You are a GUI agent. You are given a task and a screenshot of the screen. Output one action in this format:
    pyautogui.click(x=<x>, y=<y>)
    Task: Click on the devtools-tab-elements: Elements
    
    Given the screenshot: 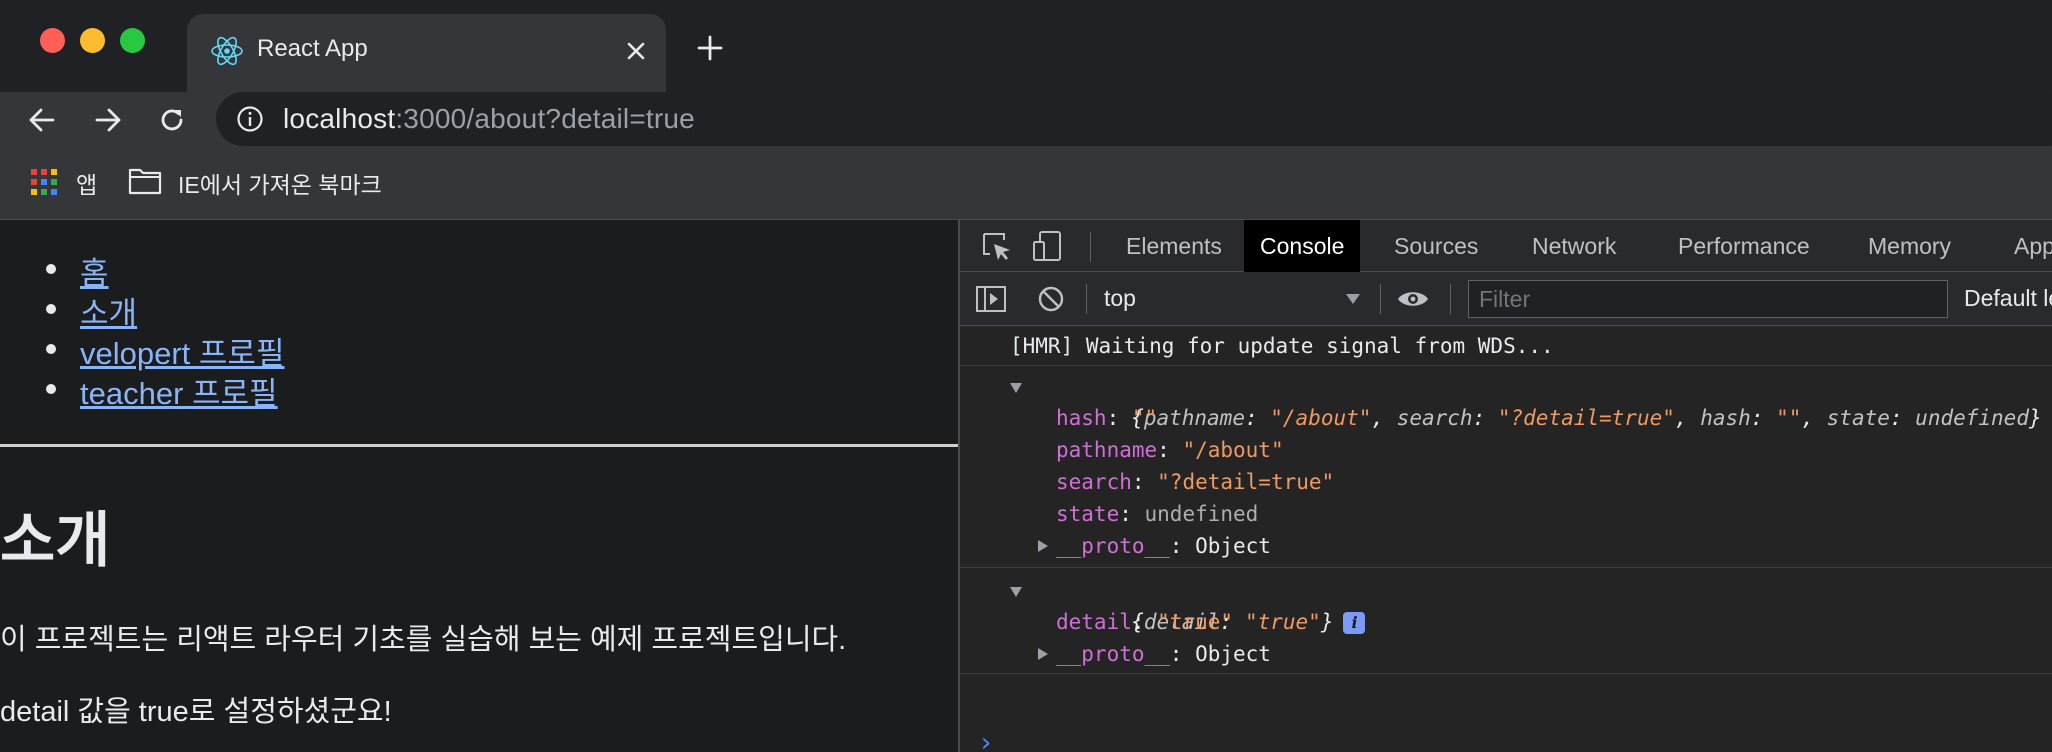 What is the action you would take?
    pyautogui.click(x=1174, y=246)
    